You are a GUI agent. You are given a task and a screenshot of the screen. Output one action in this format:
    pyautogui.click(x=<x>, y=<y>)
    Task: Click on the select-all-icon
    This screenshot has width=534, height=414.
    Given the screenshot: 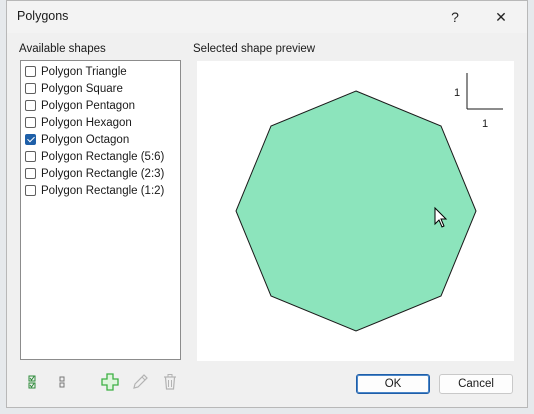 What is the action you would take?
    pyautogui.click(x=34, y=382)
    